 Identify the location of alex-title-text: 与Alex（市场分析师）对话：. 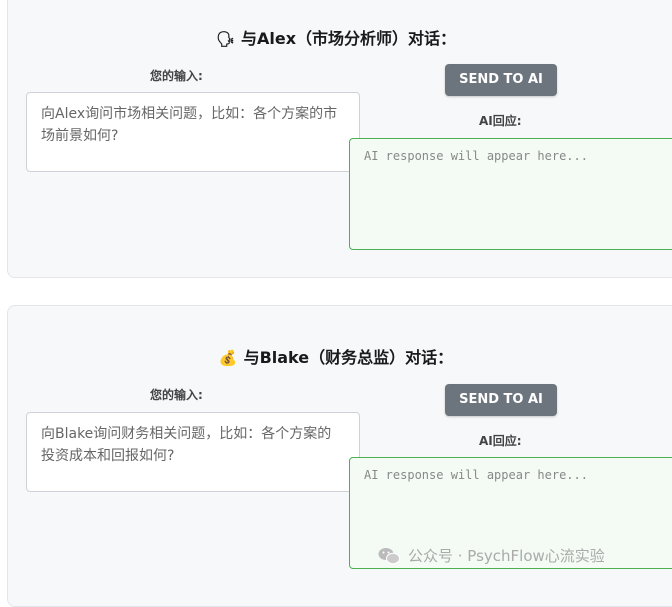
(349, 38).